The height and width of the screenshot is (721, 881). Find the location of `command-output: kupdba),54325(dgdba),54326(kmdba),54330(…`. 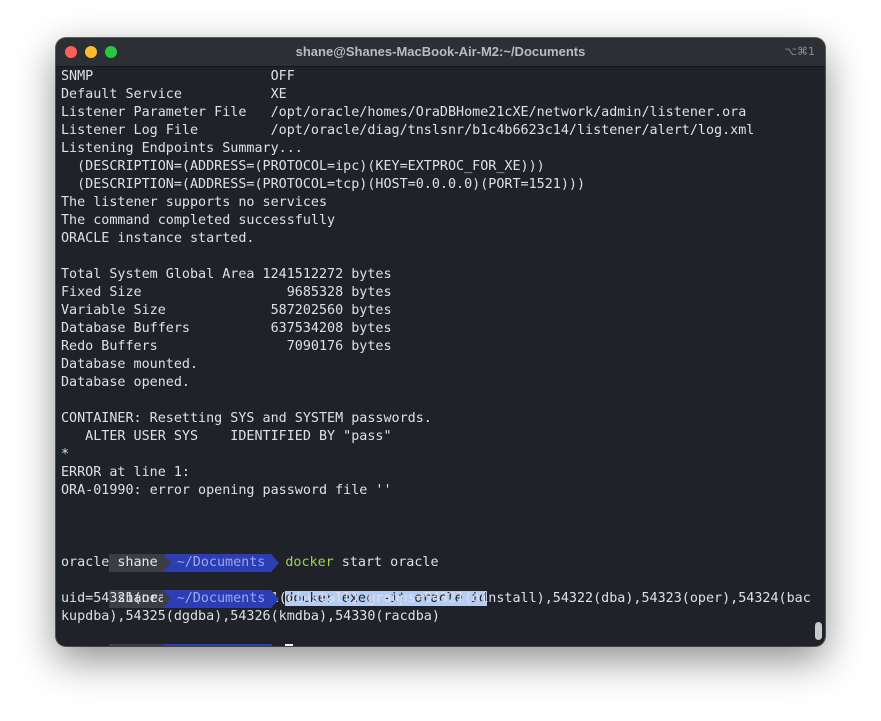

command-output: kupdba),54325(dgdba),54326(kmdba),54330(… is located at coordinates (250, 616).